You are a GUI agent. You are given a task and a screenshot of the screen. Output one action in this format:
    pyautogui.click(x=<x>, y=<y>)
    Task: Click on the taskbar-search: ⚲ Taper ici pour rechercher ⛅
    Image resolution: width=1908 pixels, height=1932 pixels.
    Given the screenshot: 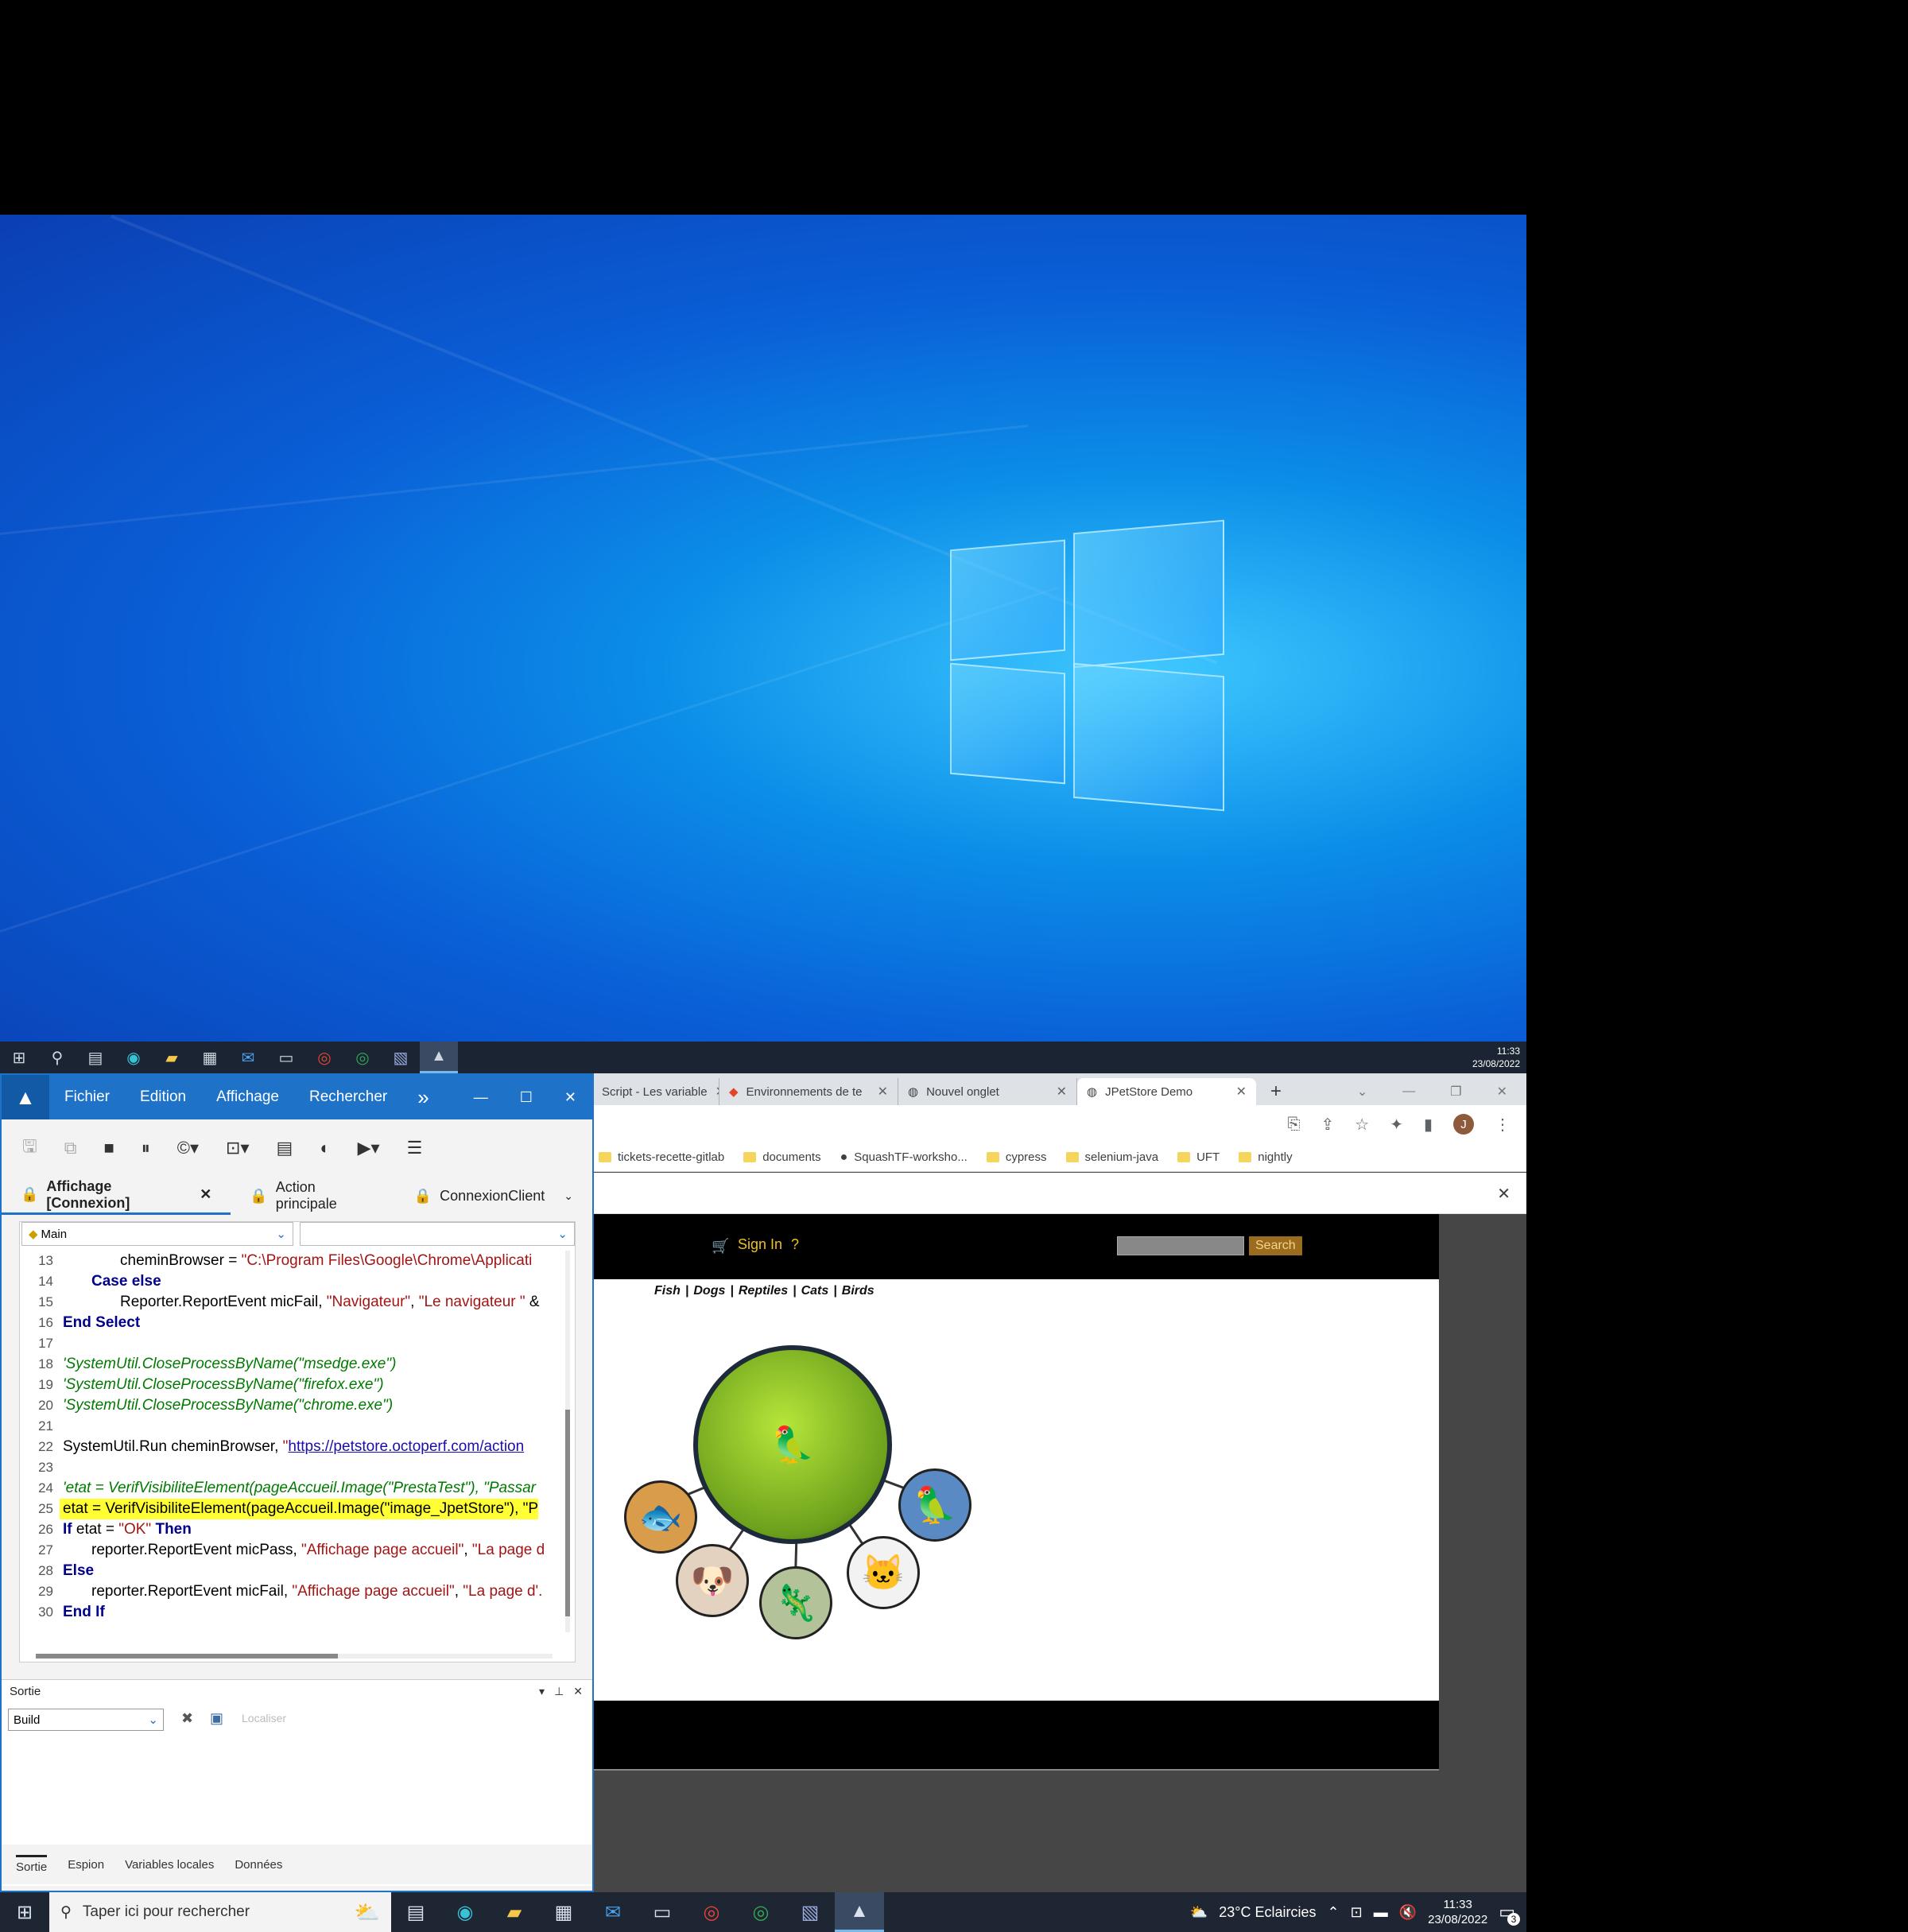 What is the action you would take?
    pyautogui.click(x=220, y=1912)
    